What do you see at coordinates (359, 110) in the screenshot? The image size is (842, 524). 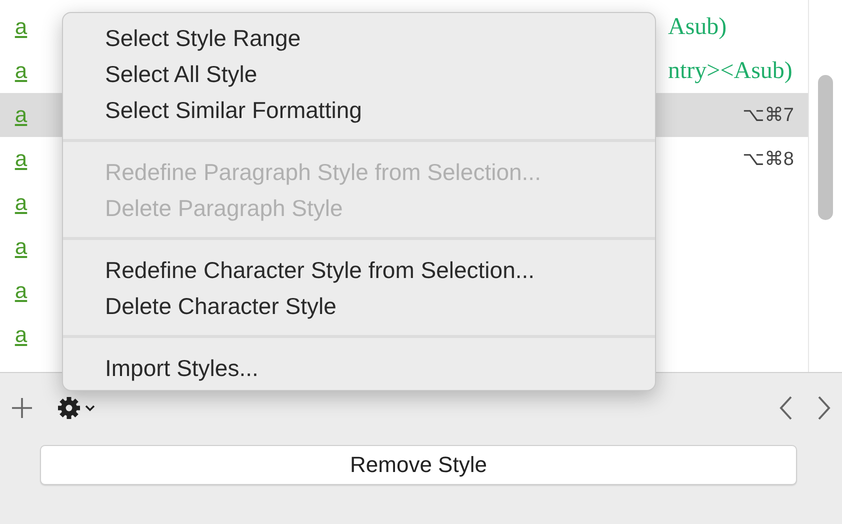 I see `menu-item: Select Similar Formatting` at bounding box center [359, 110].